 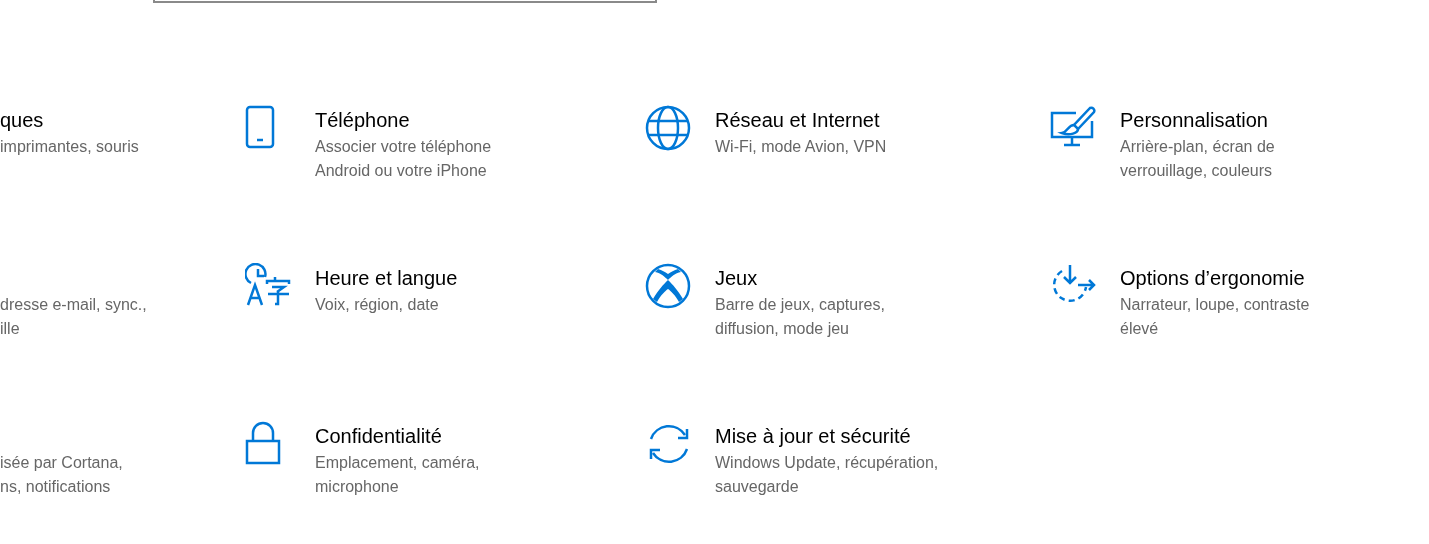 What do you see at coordinates (69, 147) in the screenshot?
I see `tile-description: imprimantes, souris` at bounding box center [69, 147].